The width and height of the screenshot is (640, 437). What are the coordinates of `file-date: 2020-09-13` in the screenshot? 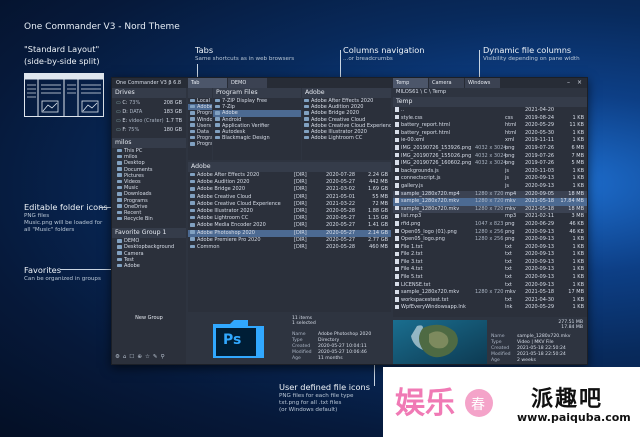 It's located at (540, 239).